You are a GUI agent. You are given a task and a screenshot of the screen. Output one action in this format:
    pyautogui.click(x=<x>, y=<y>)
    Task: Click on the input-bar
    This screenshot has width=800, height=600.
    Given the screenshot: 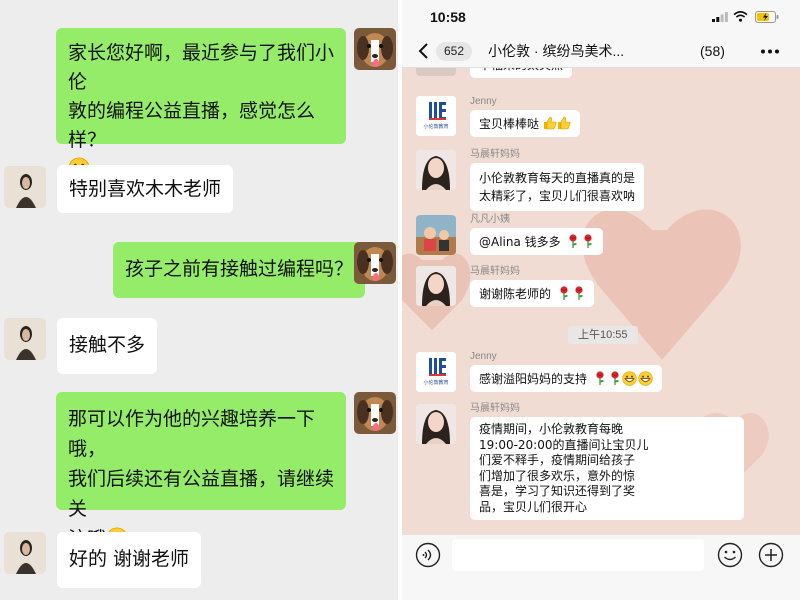 What is the action you would take?
    pyautogui.click(x=601, y=567)
    